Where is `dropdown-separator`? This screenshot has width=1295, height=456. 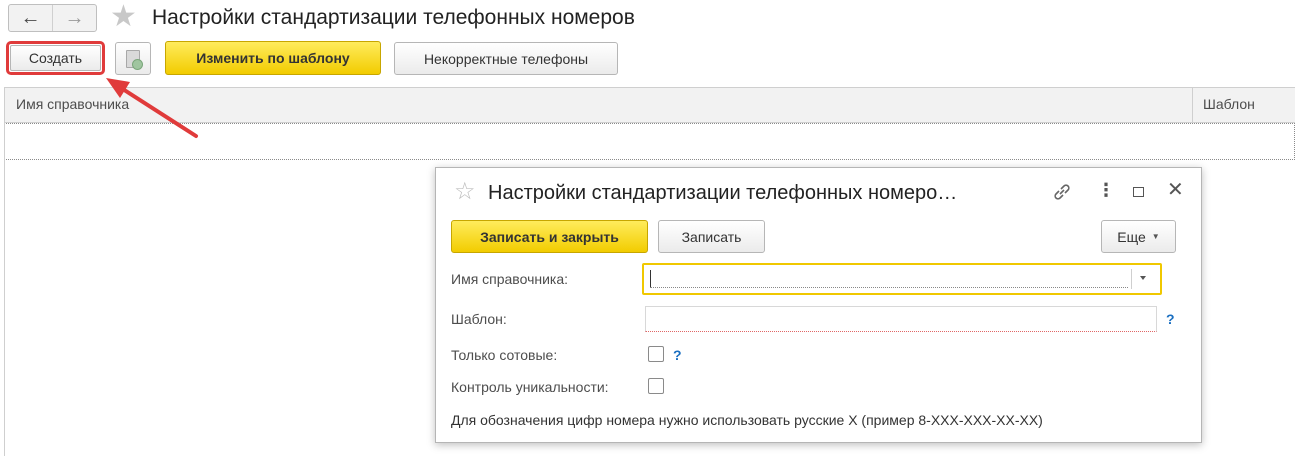
dropdown-separator is located at coordinates (1131, 279).